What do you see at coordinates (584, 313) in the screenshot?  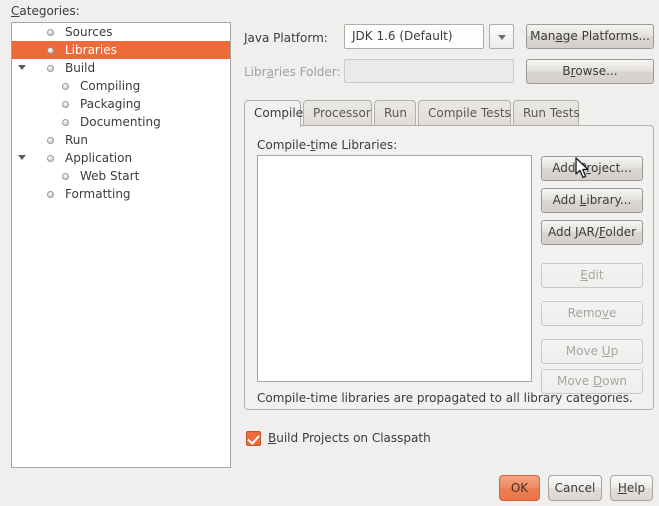 I see `button-label-pre: Remo` at bounding box center [584, 313].